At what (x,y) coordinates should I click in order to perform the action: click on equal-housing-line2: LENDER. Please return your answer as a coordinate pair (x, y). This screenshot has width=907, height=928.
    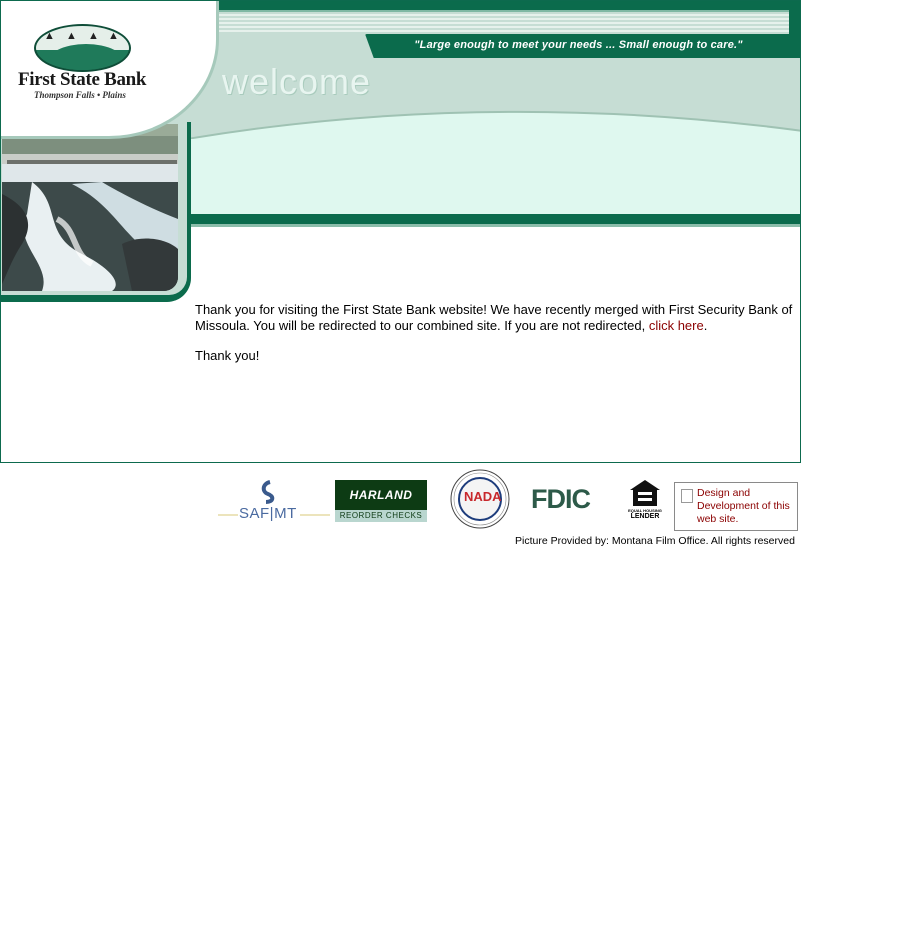
    Looking at the image, I should click on (645, 516).